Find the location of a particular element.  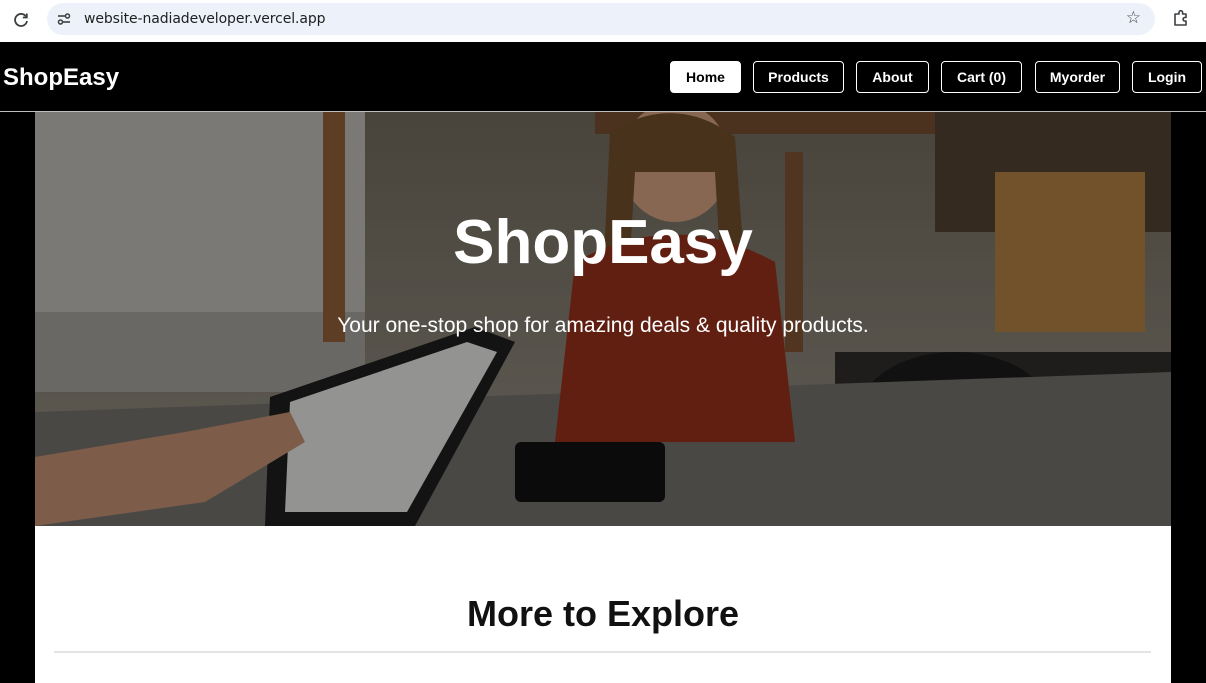

nav-about-button: About is located at coordinates (892, 77).